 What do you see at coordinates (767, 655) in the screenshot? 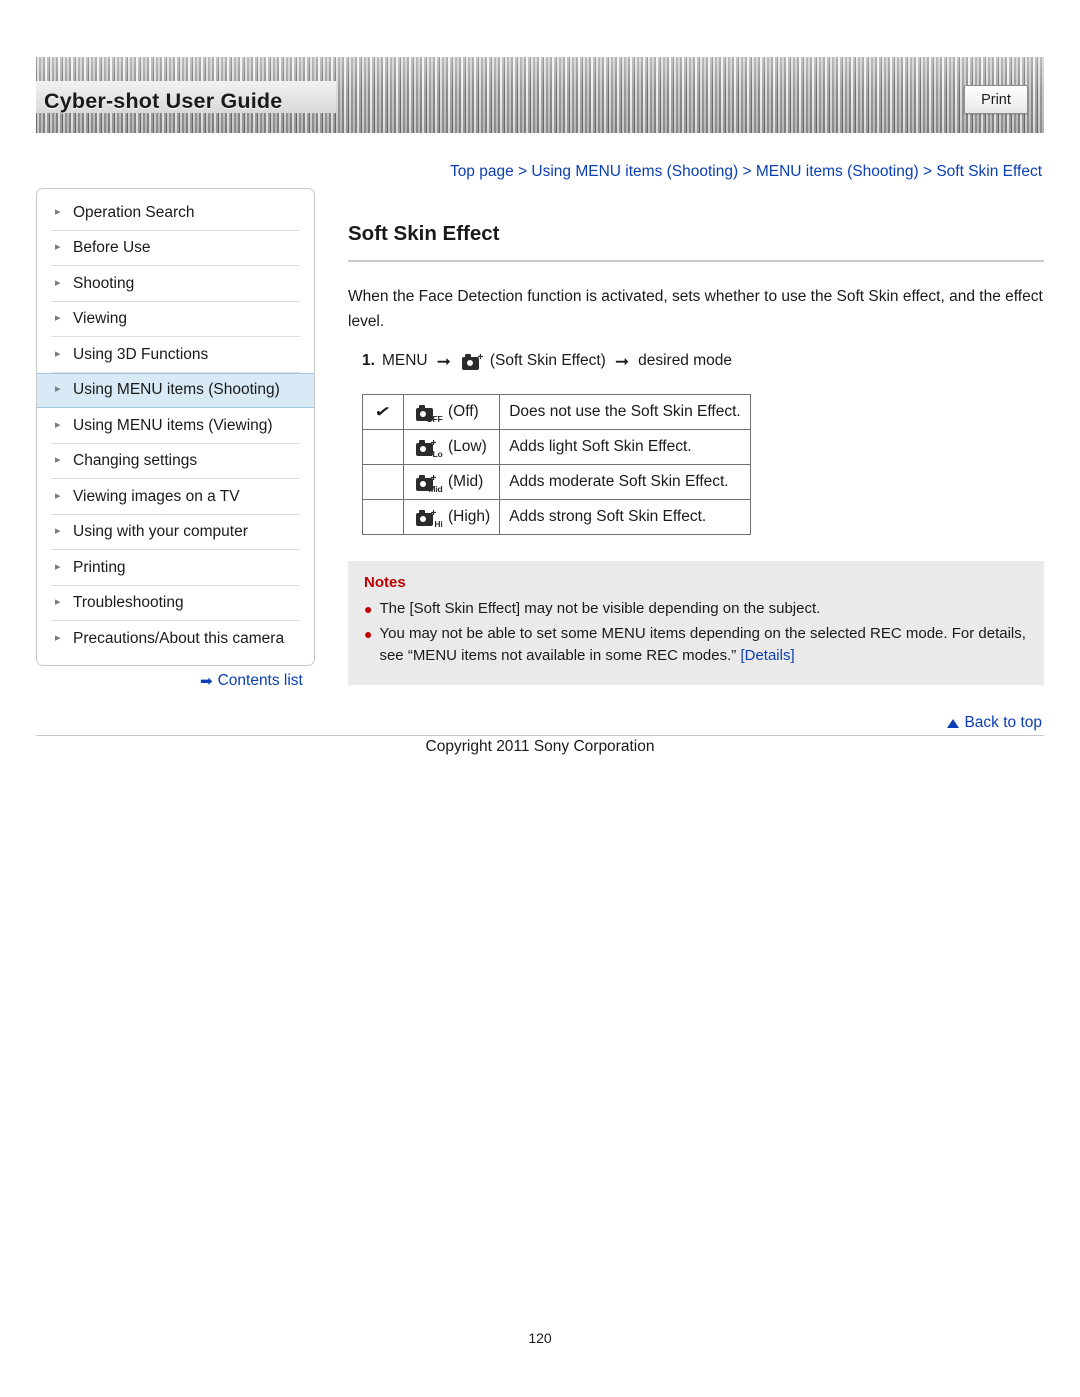
I see `details-link: [Details]` at bounding box center [767, 655].